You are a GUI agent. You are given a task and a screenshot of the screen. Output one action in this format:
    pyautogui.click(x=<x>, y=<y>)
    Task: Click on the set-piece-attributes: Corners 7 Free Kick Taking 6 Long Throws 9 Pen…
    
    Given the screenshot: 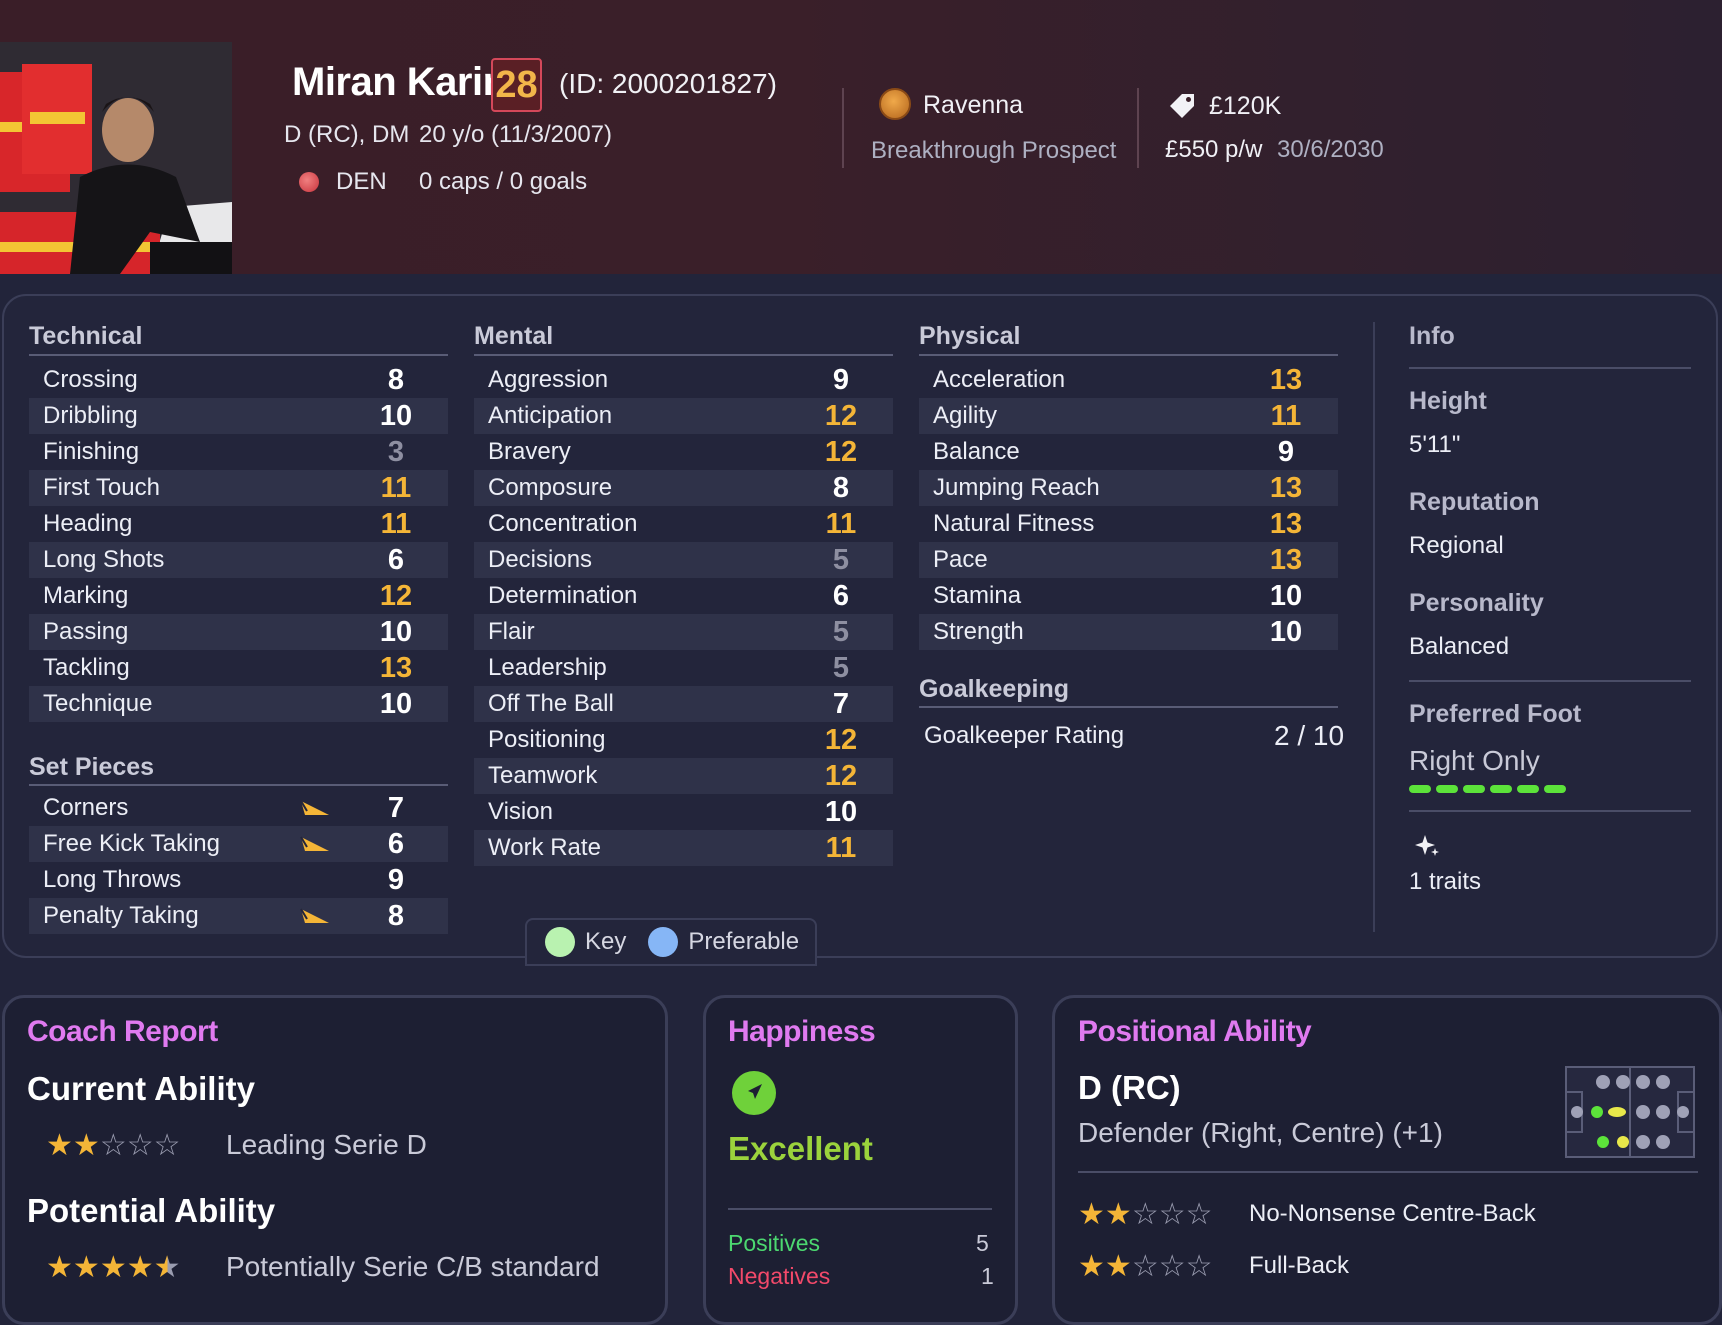 What is the action you would take?
    pyautogui.click(x=238, y=862)
    